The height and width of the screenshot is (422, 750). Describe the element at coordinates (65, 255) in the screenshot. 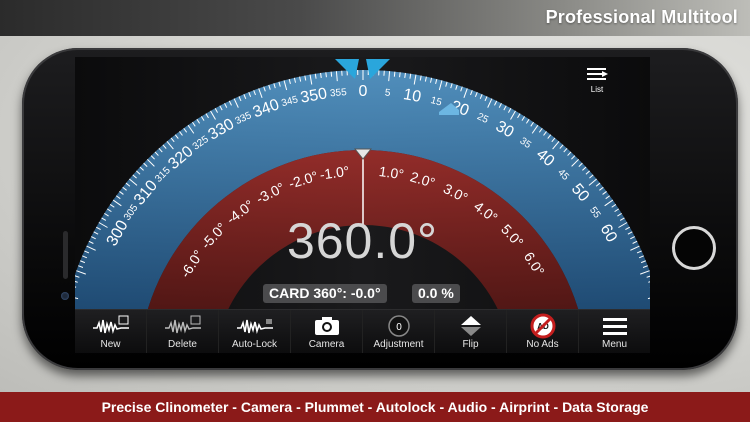

I see `speaker-grille` at that location.